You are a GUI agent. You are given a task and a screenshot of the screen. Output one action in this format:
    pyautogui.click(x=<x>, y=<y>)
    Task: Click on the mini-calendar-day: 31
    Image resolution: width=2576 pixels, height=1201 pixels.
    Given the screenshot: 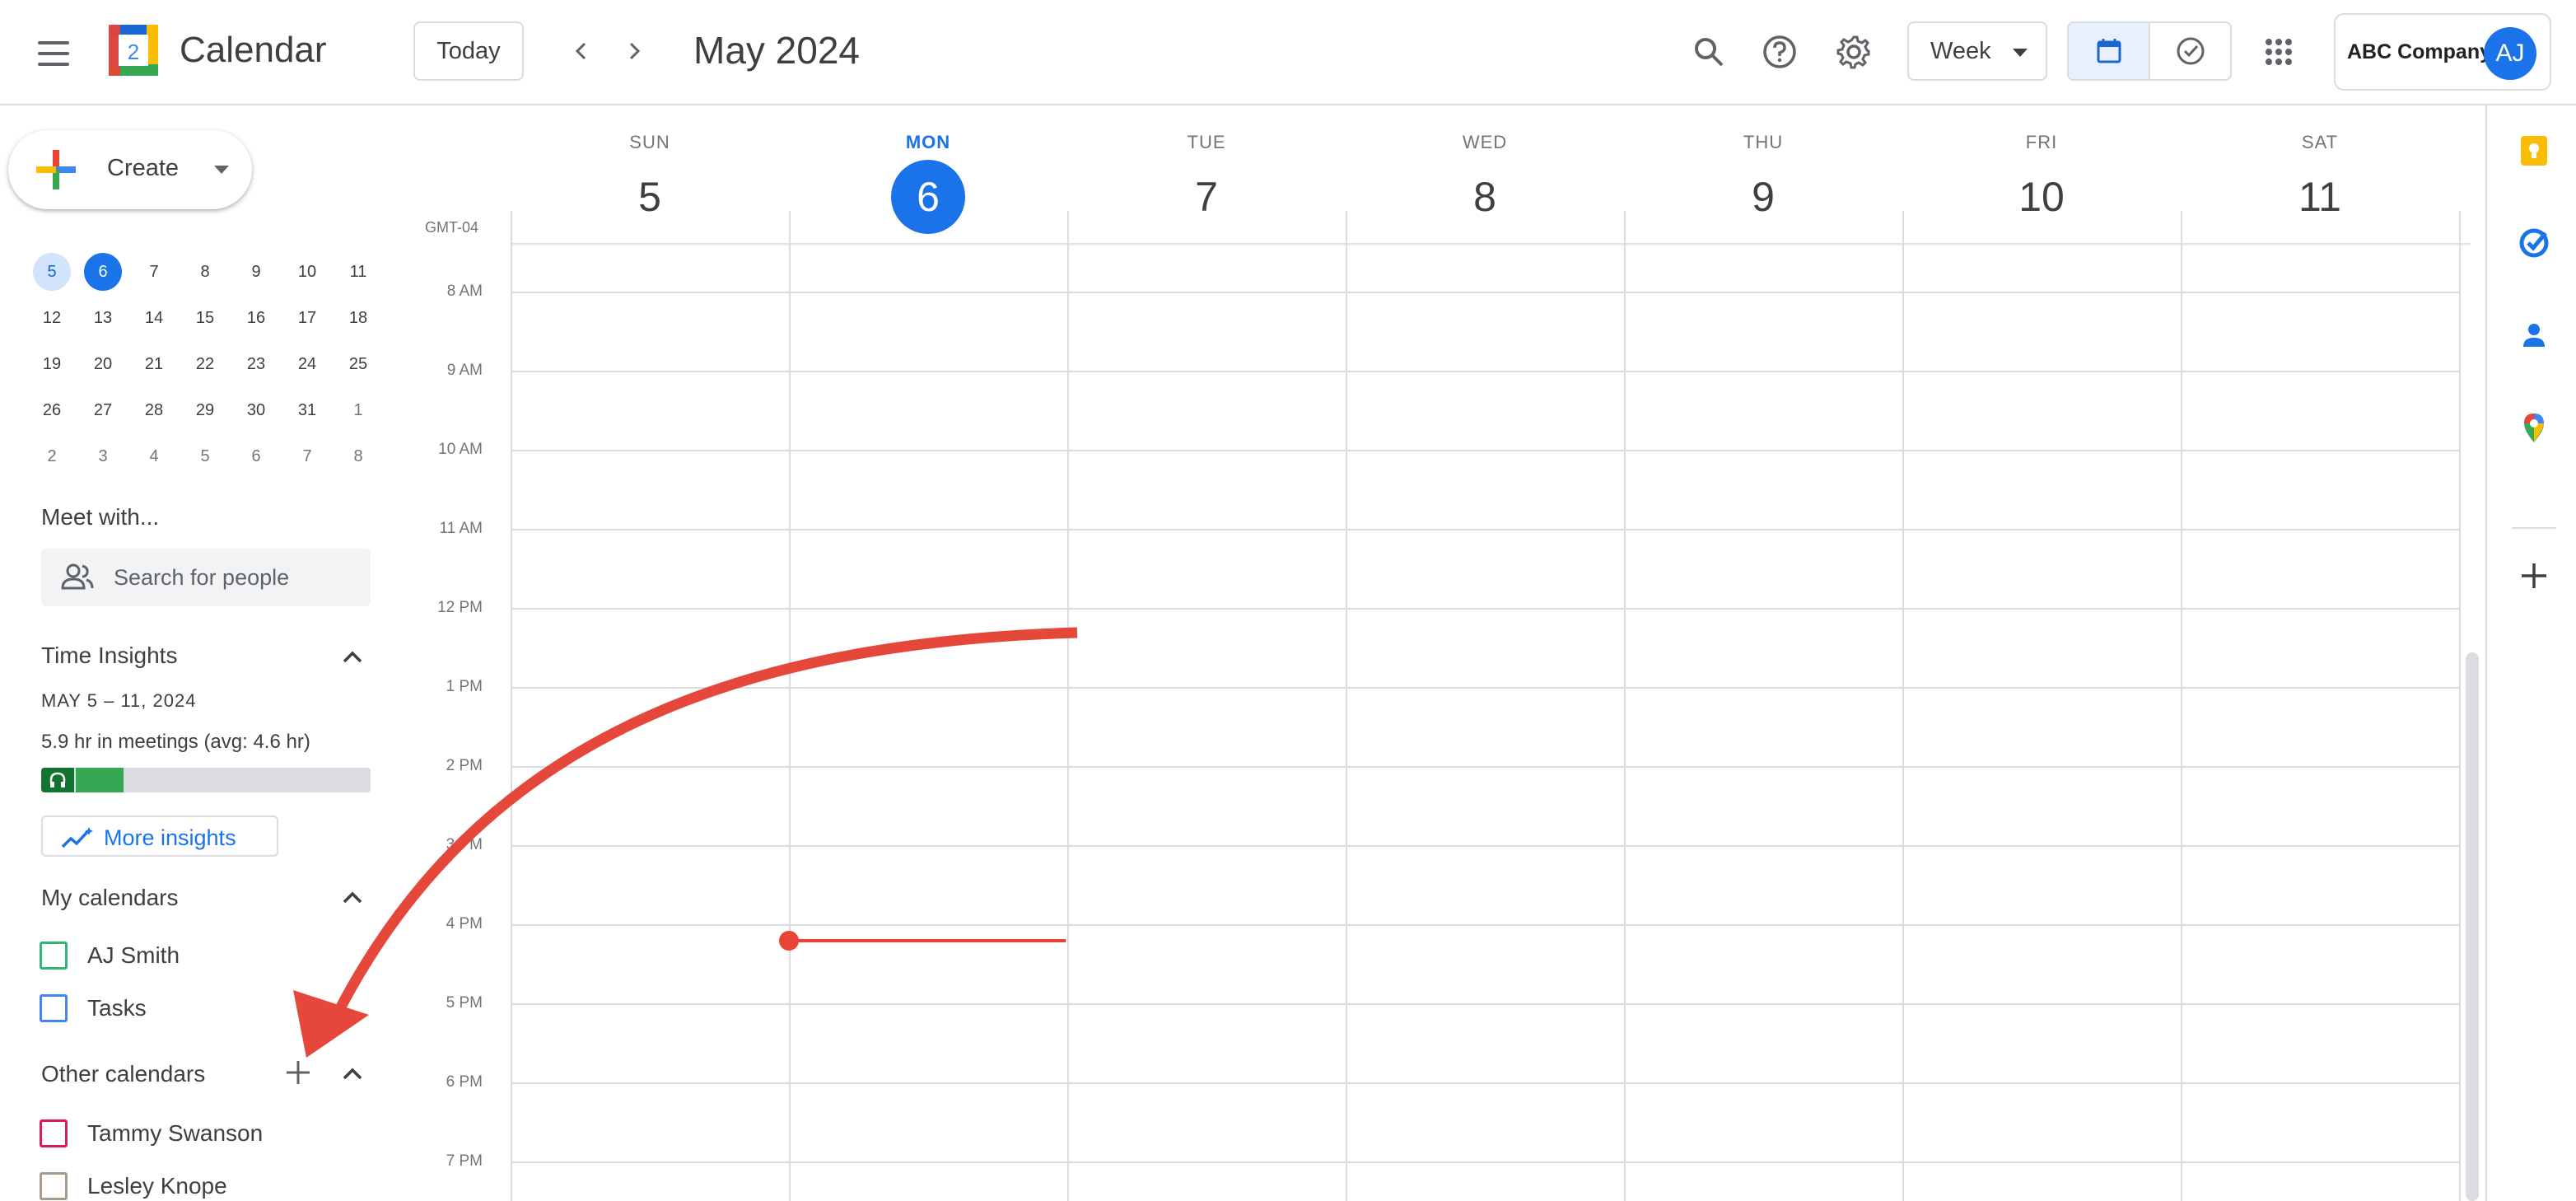 What is the action you would take?
    pyautogui.click(x=307, y=410)
    